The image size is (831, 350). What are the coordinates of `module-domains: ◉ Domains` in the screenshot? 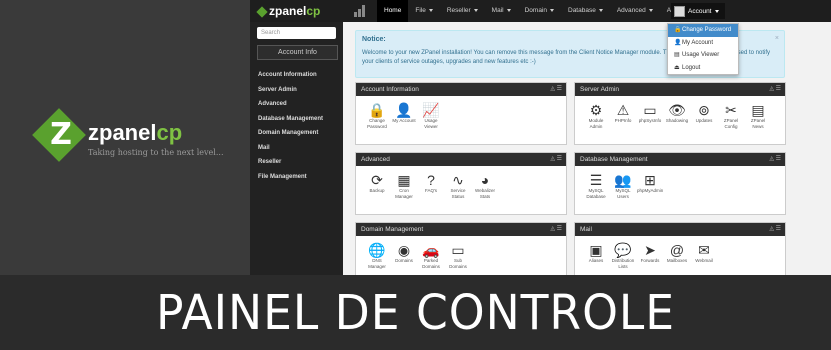 It's located at (404, 253).